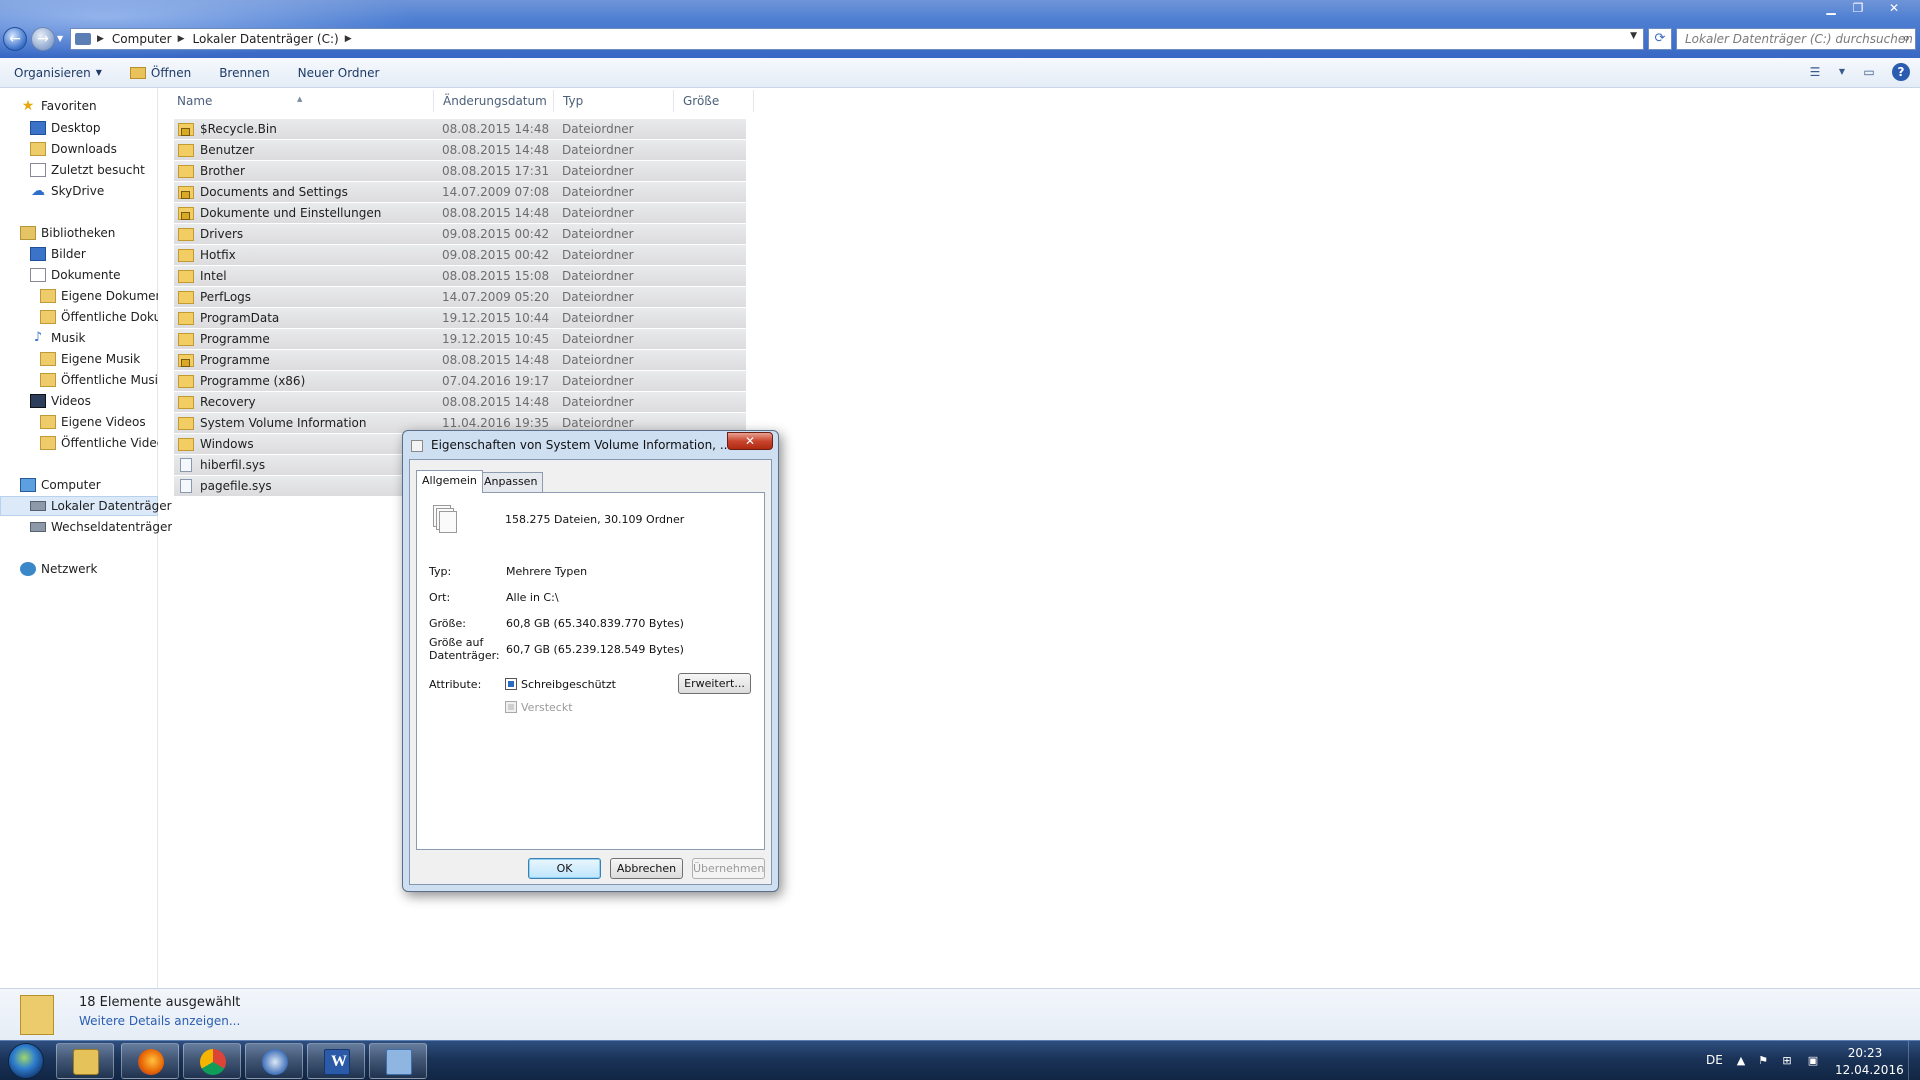 This screenshot has width=1920, height=1080. What do you see at coordinates (1813, 1061) in the screenshot?
I see `network-status-icon: ▣` at bounding box center [1813, 1061].